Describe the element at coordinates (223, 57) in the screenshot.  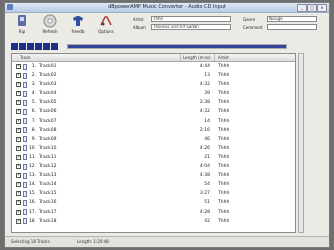
I see `header-artist: Artist` at that location.